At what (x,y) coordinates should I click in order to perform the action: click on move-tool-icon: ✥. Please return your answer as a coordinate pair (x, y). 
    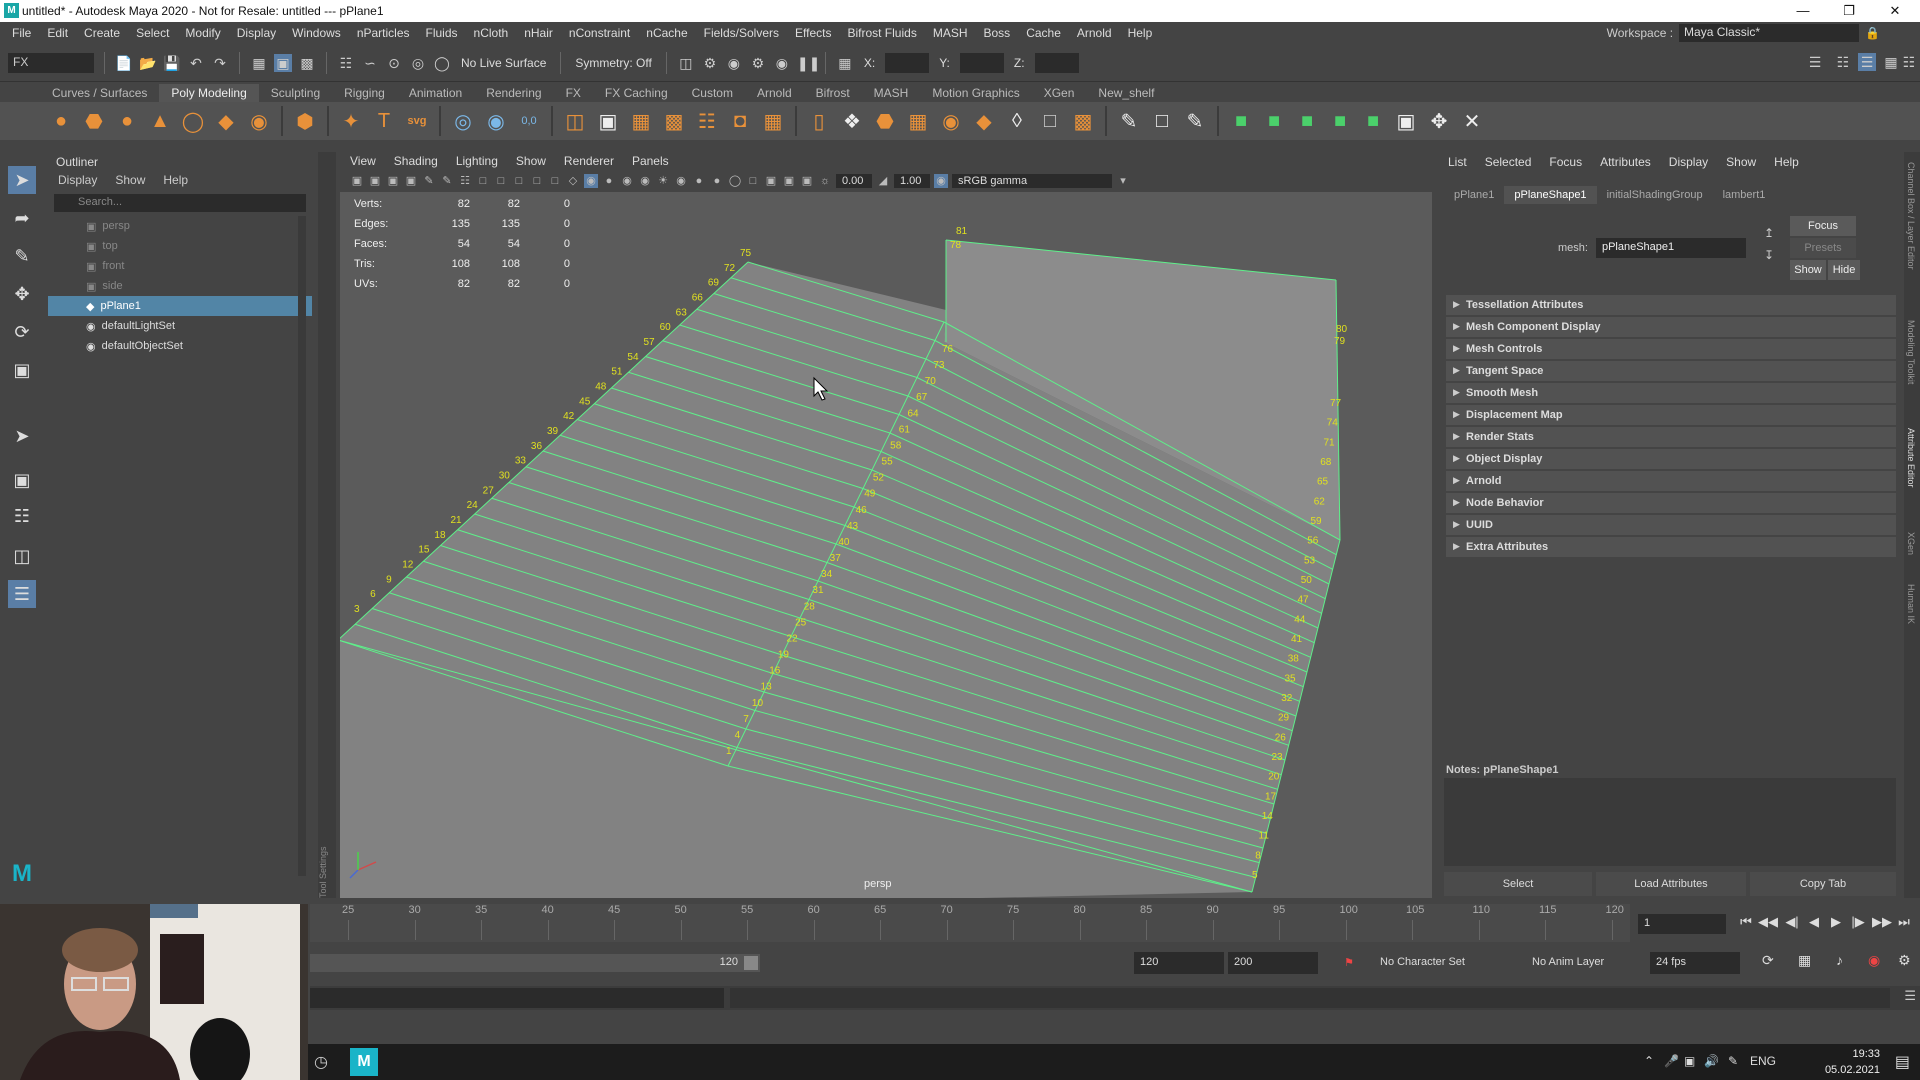
    Looking at the image, I should click on (22, 294).